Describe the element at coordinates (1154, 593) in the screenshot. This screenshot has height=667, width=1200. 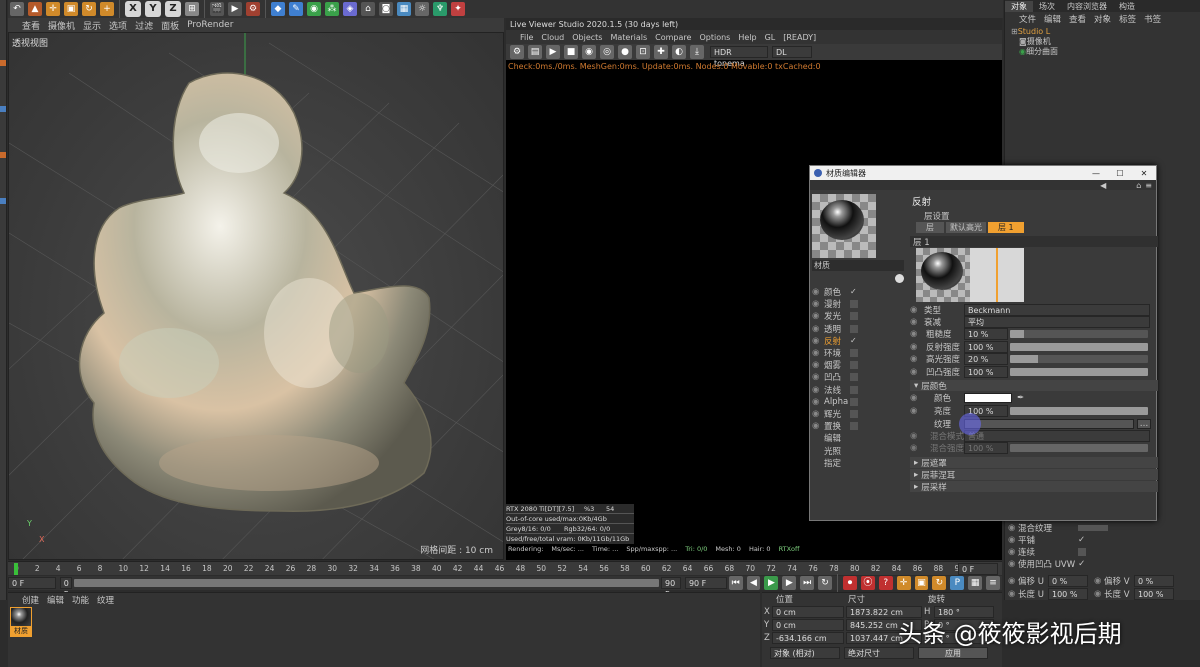
I see `length-v-field: 100 %` at that location.